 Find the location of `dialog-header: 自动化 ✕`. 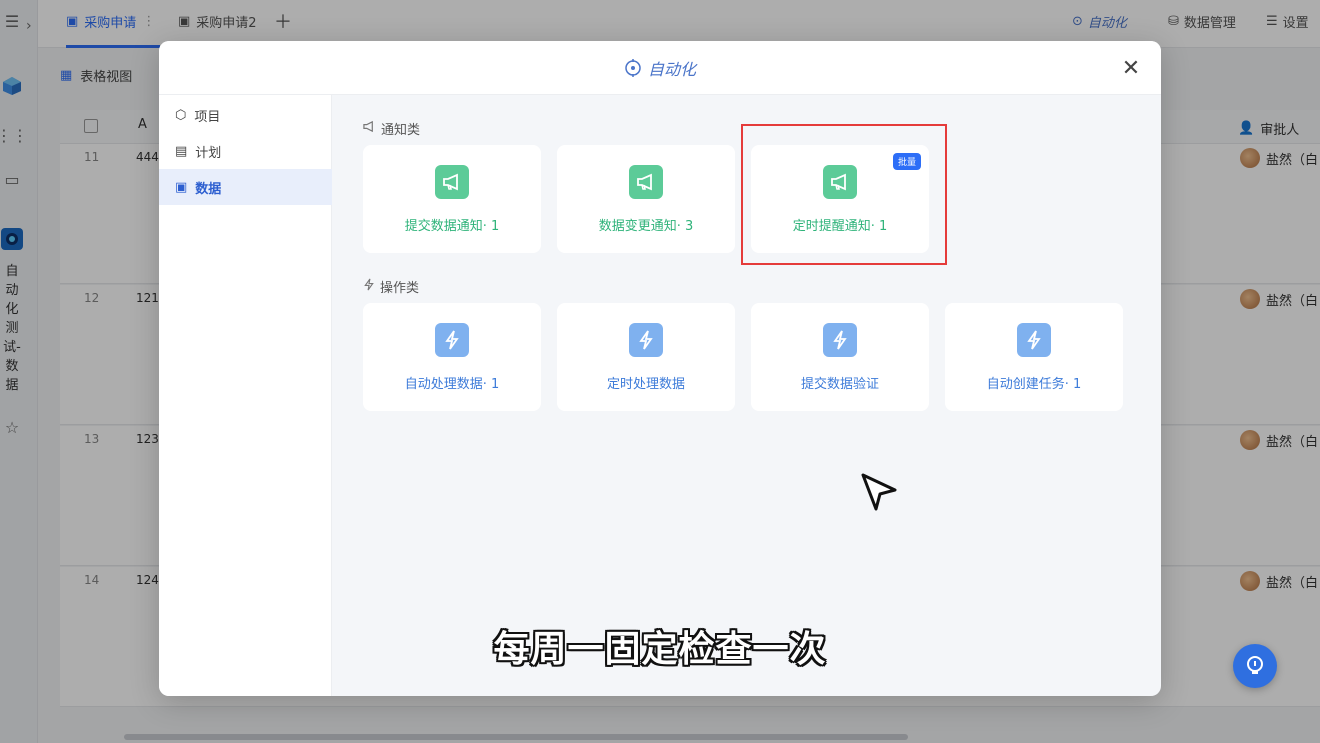

dialog-header: 自动化 ✕ is located at coordinates (660, 68).